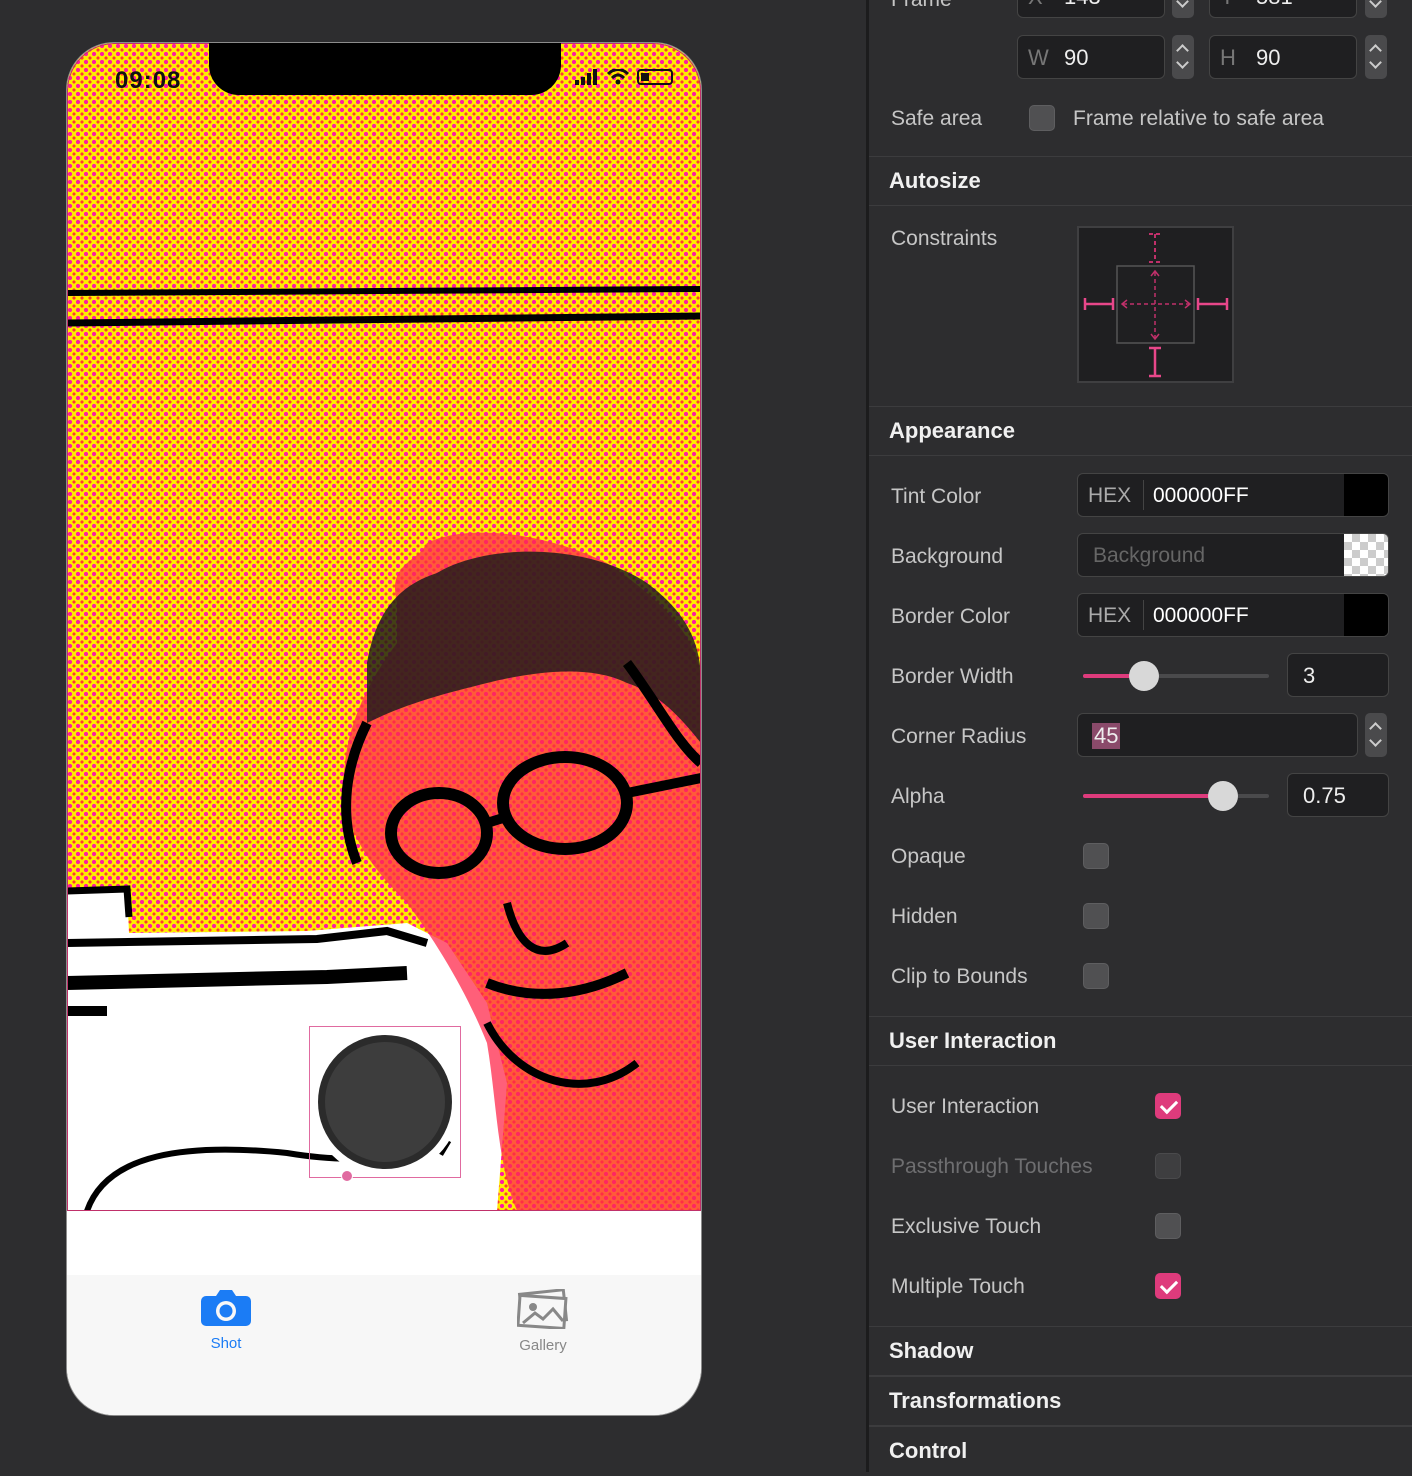 The height and width of the screenshot is (1476, 1412). Describe the element at coordinates (1140, 1041) in the screenshot. I see `section-user-interaction: User Interaction` at that location.